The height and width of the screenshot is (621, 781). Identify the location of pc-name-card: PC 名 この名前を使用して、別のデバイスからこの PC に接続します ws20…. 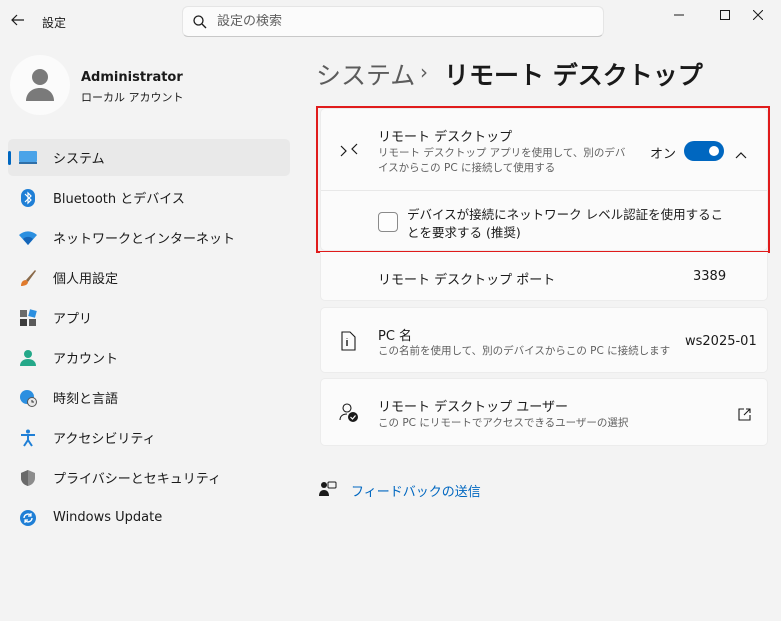
(544, 340).